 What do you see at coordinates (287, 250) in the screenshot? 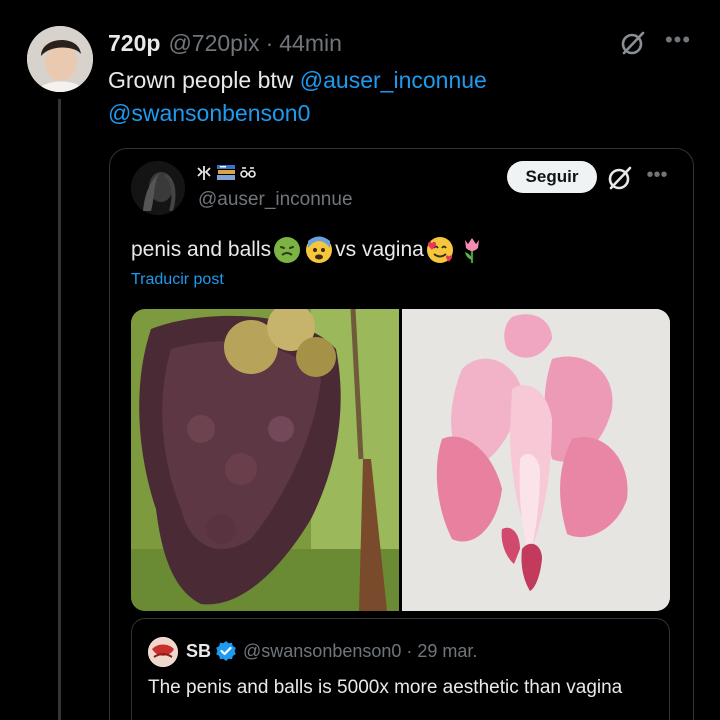
I see `nauseated-face-icon` at bounding box center [287, 250].